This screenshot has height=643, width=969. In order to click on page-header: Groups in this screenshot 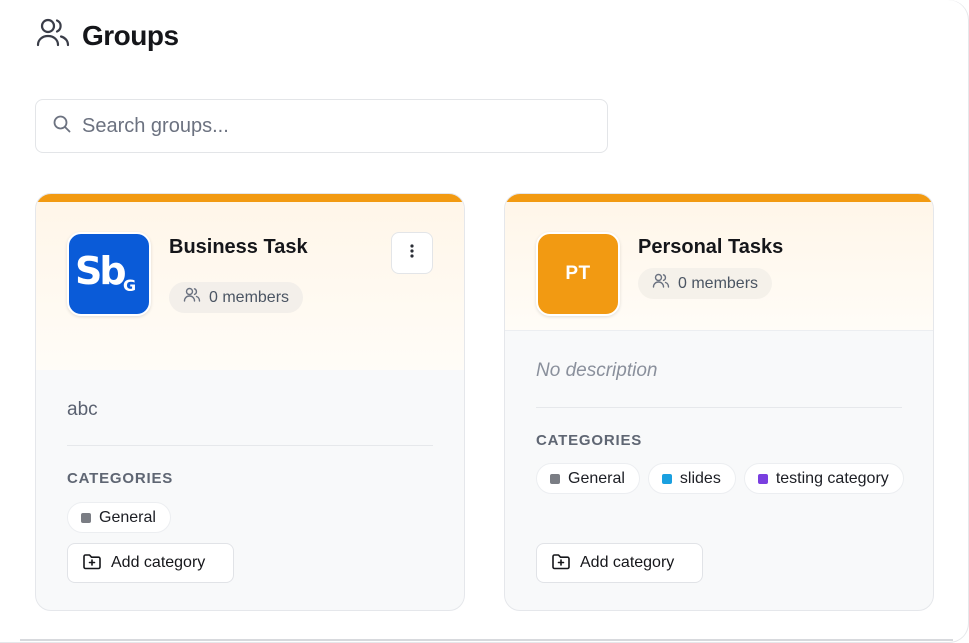, I will do `click(107, 35)`.